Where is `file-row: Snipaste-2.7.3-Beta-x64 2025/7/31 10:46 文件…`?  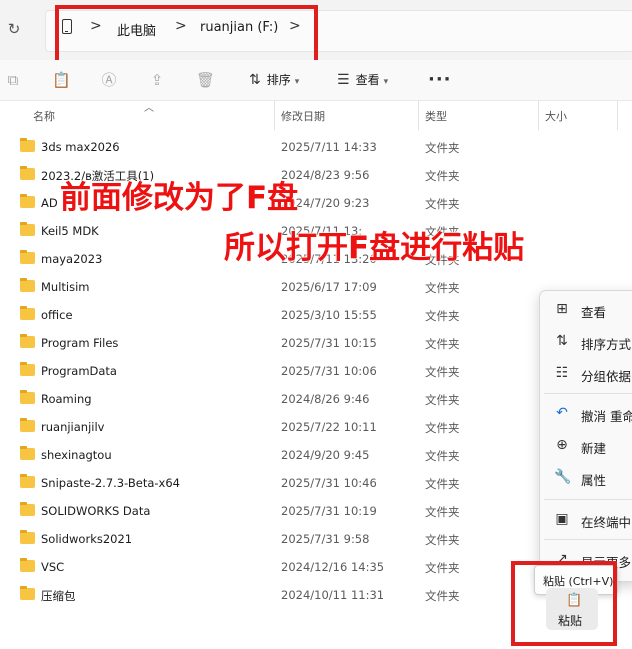
file-row: Snipaste-2.7.3-Beta-x64 2025/7/31 10:46 文件… is located at coordinates (316, 483).